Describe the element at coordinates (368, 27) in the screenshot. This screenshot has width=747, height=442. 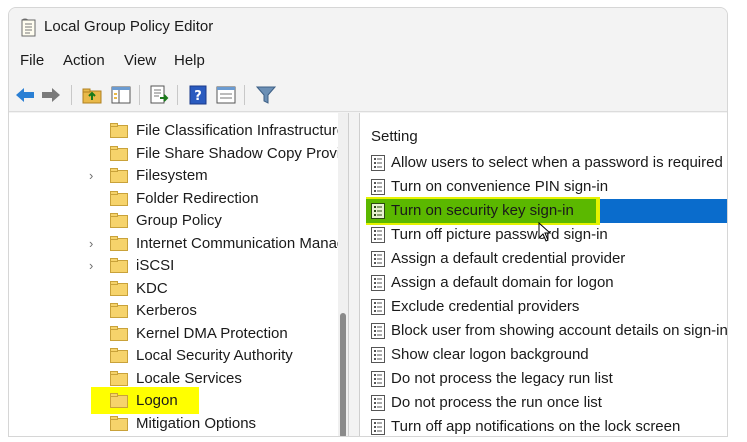
I see `title-bar: Local Group Policy Editor` at that location.